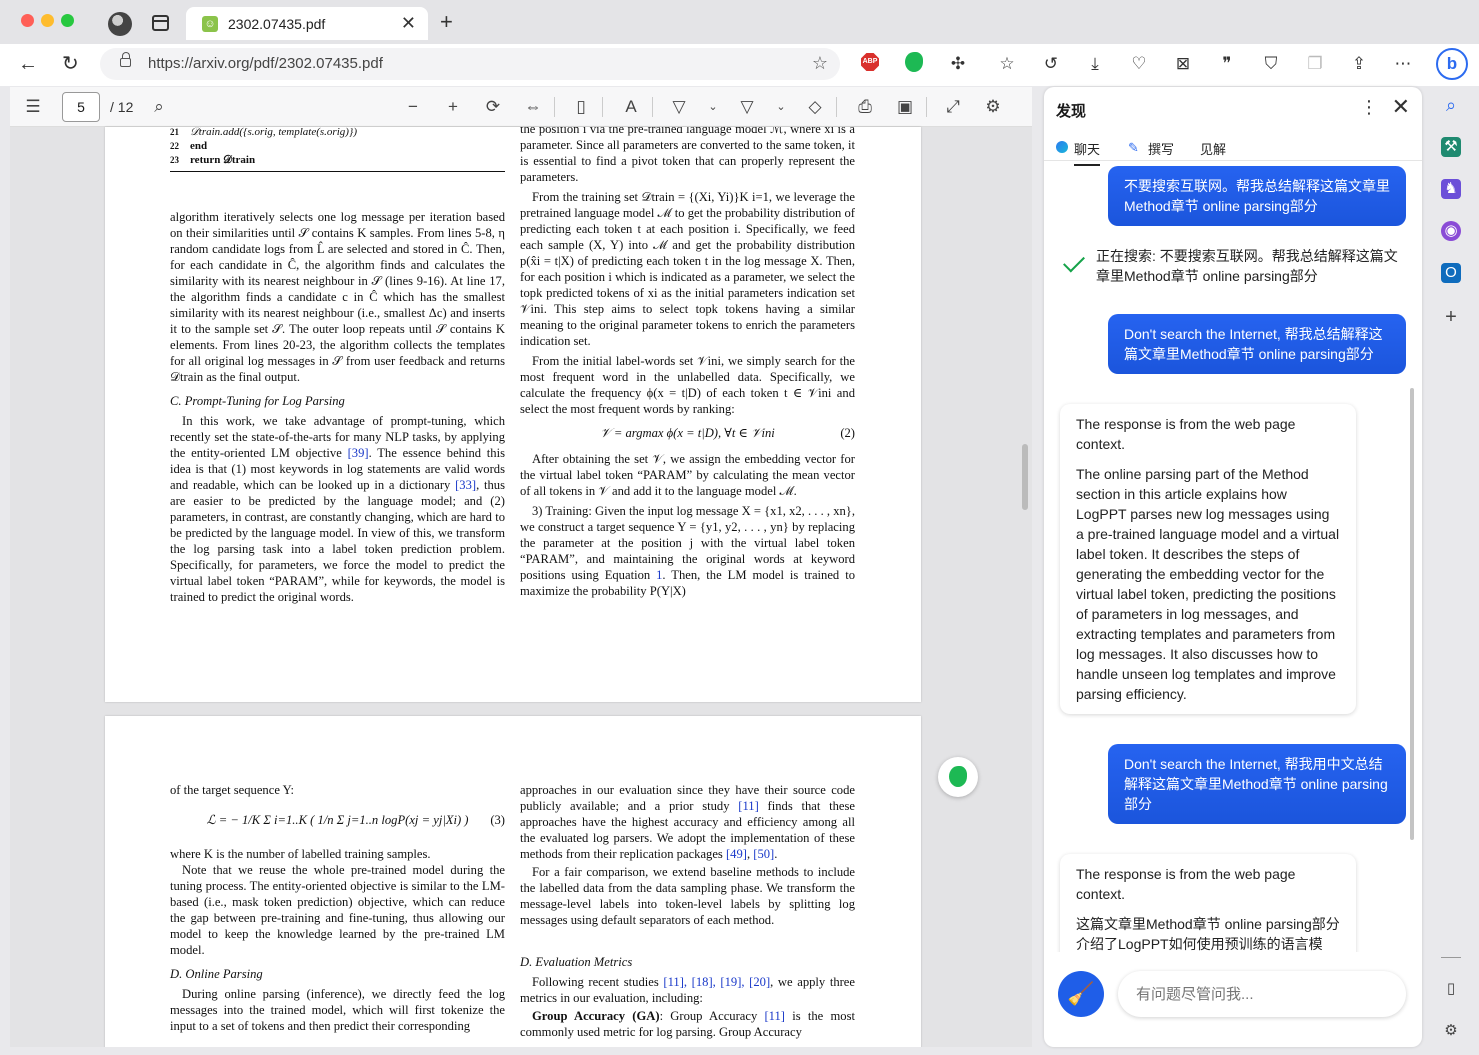  I want to click on add-icon: +, so click(1451, 317).